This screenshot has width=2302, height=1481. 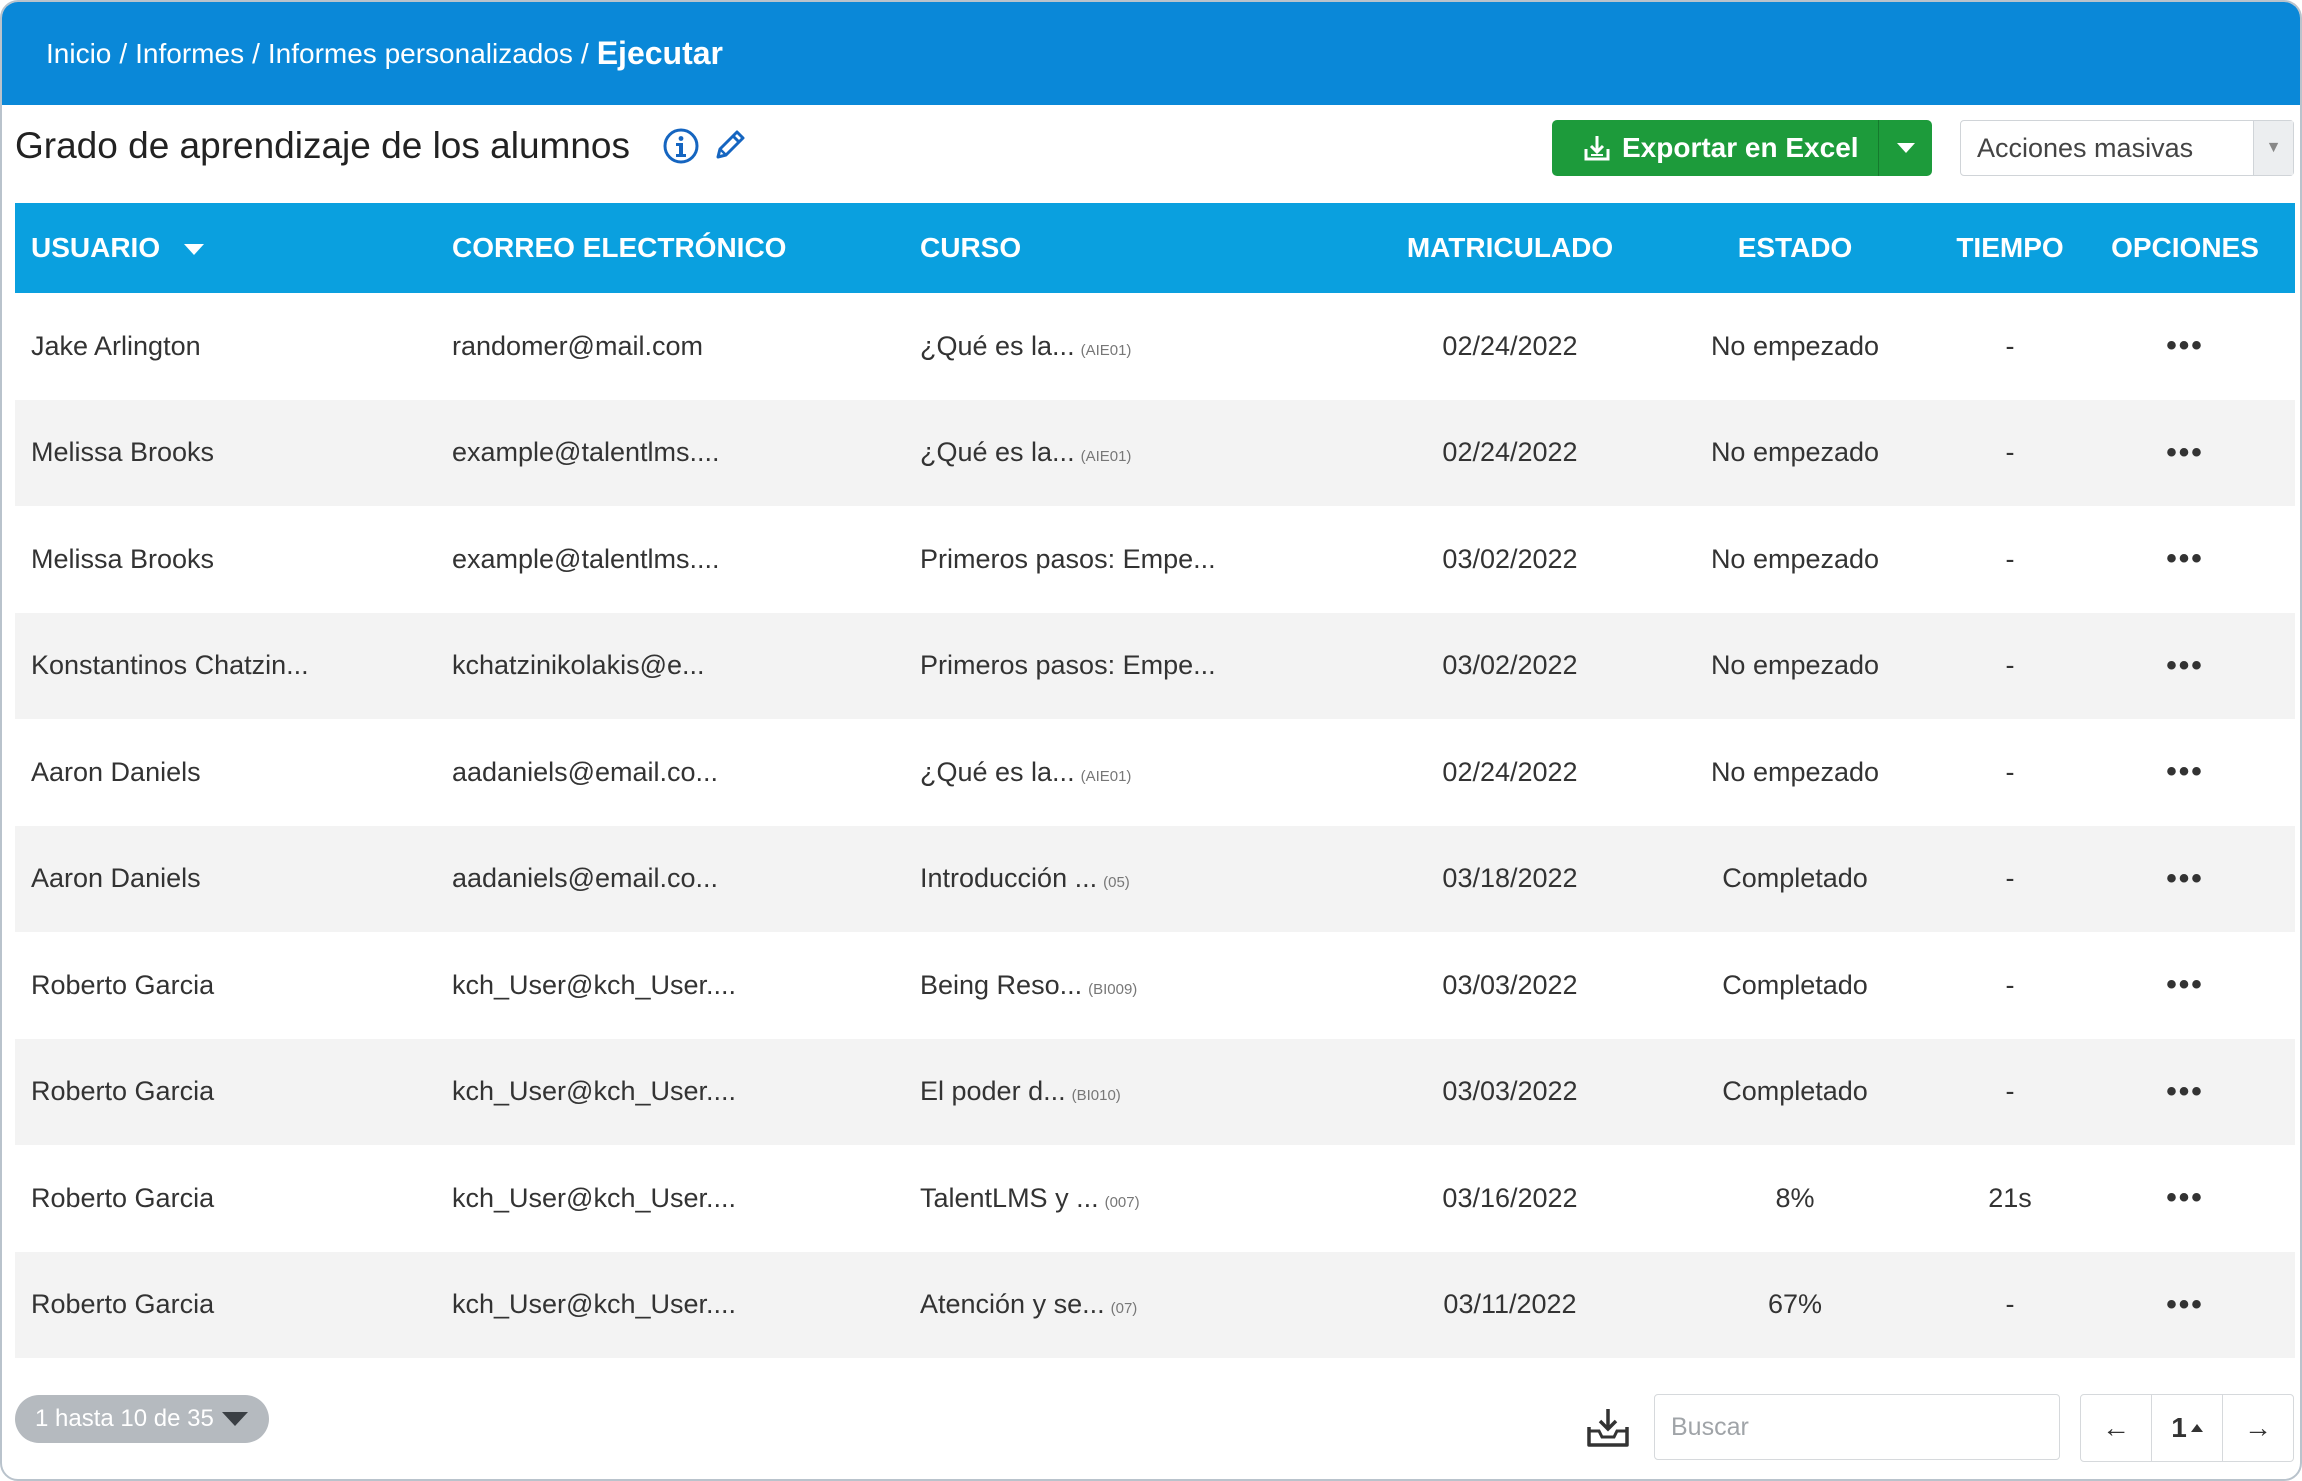 I want to click on pagination: ← 1 →, so click(x=2187, y=1428).